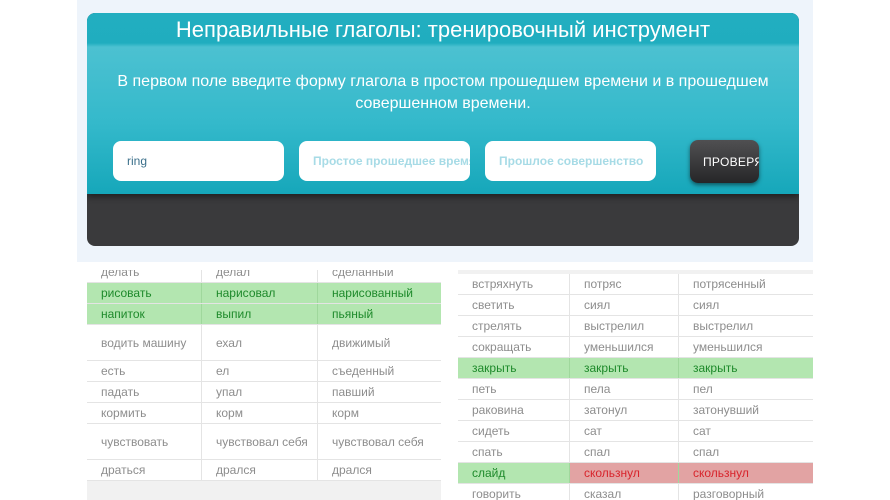 The height and width of the screenshot is (500, 890). I want to click on table-row: делать делал сделанный, so click(264, 276).